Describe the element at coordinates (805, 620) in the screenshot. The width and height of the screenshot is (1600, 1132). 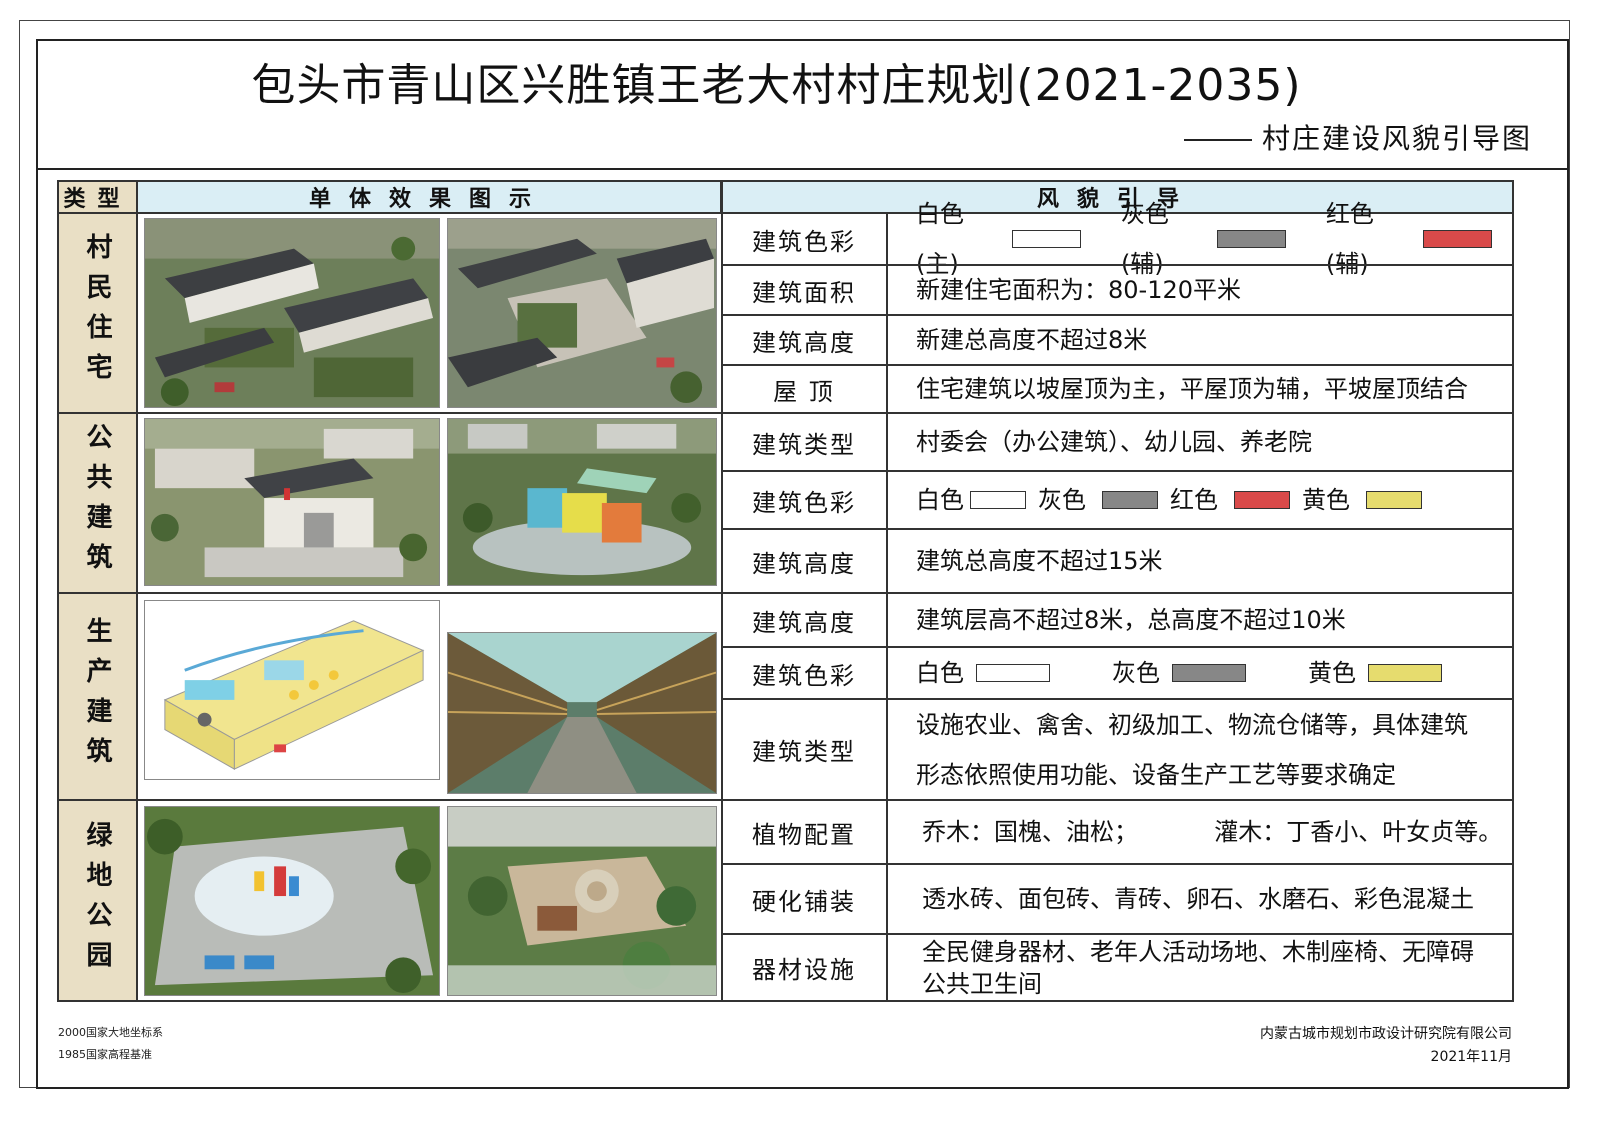
I see `row-production-height-label: 建筑高度` at that location.